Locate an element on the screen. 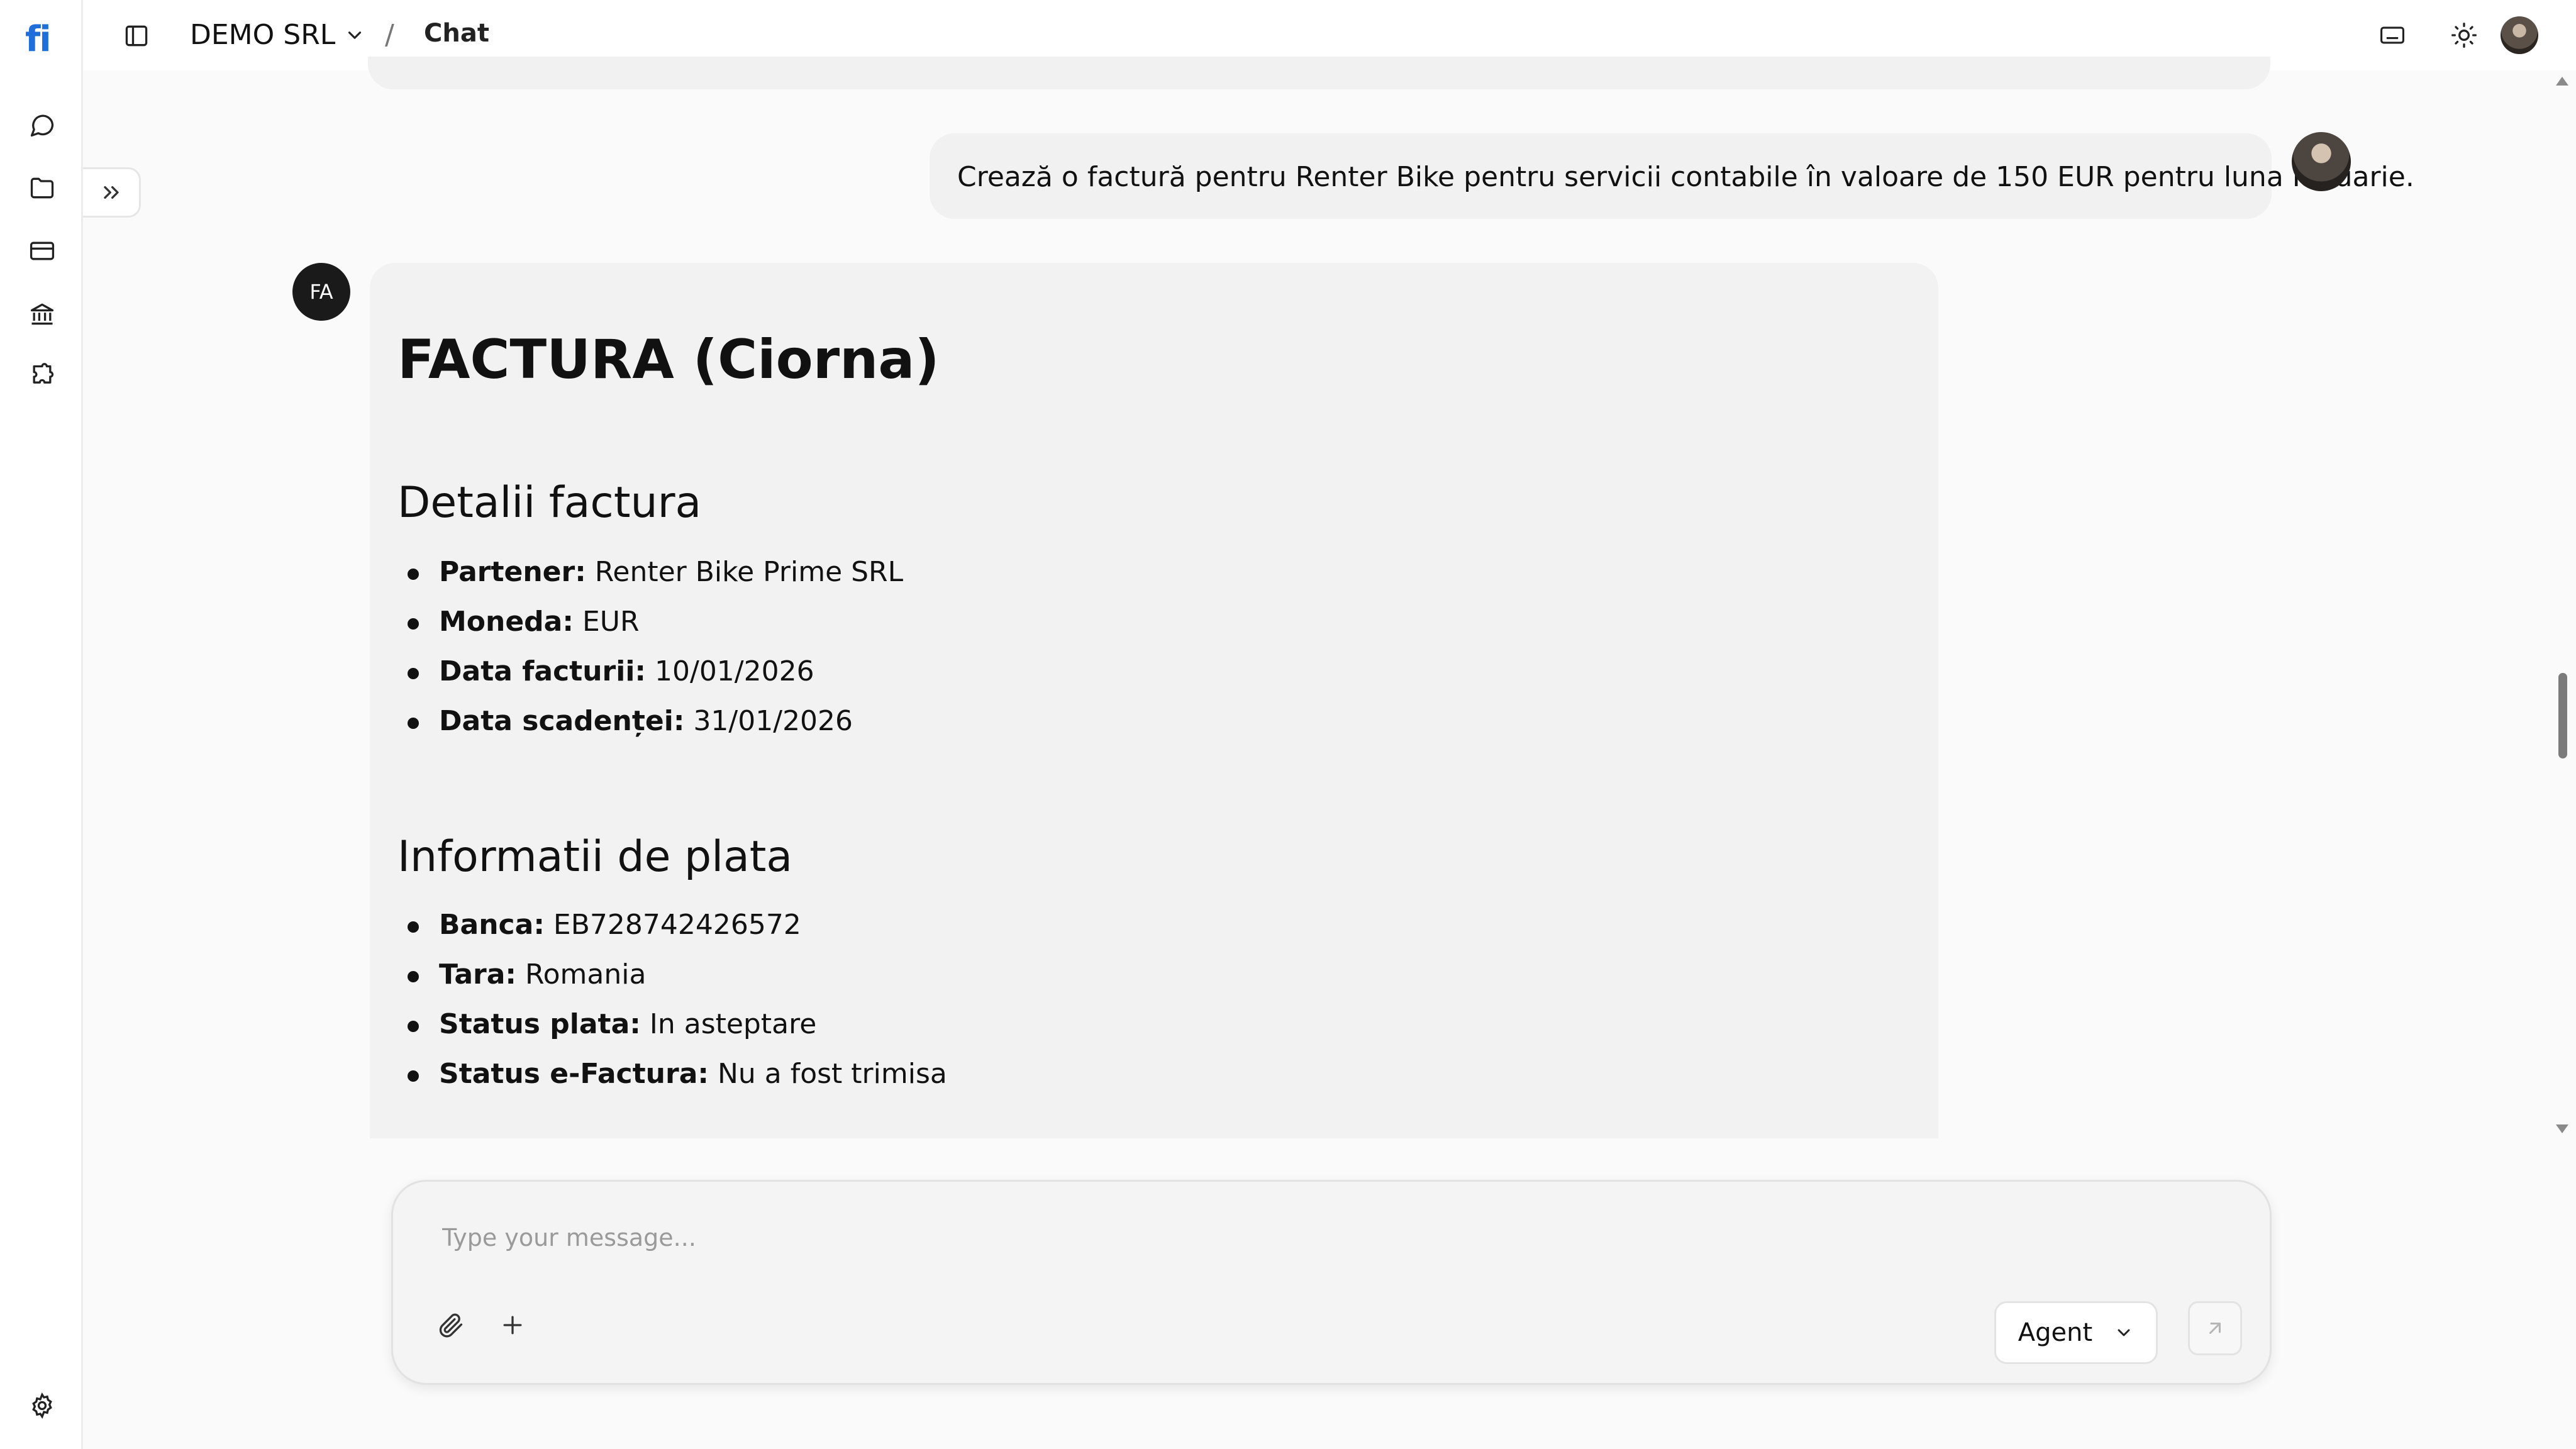 Image resolution: width=2576 pixels, height=1449 pixels. rail-files-button is located at coordinates (42, 188).